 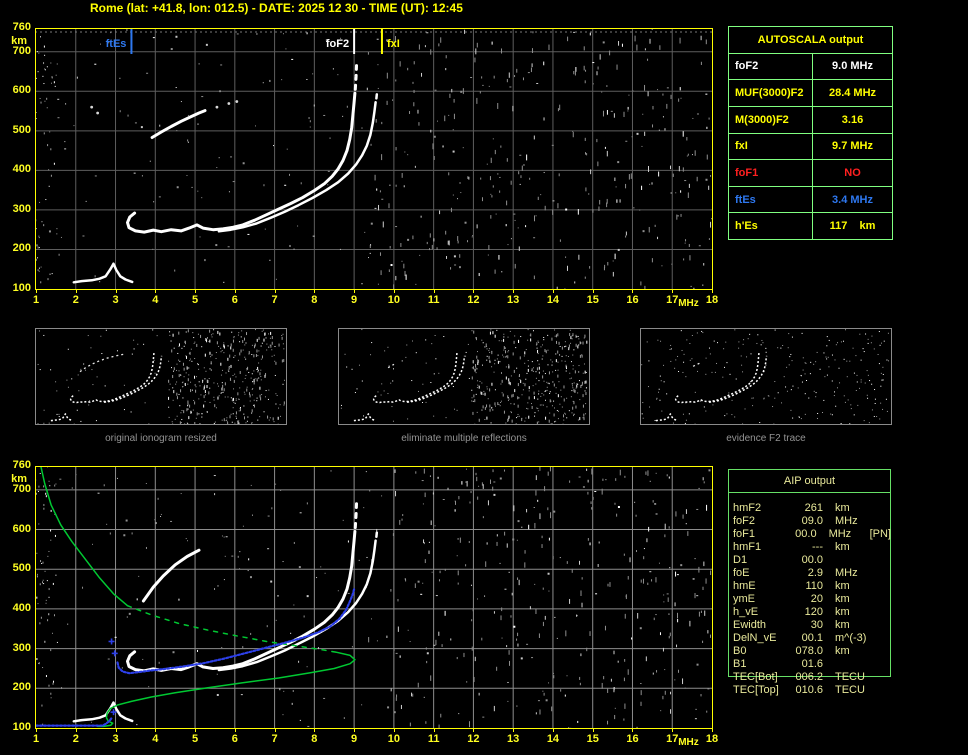 I want to click on aip-row-foe: foE 2.9 MHz, so click(x=795, y=573).